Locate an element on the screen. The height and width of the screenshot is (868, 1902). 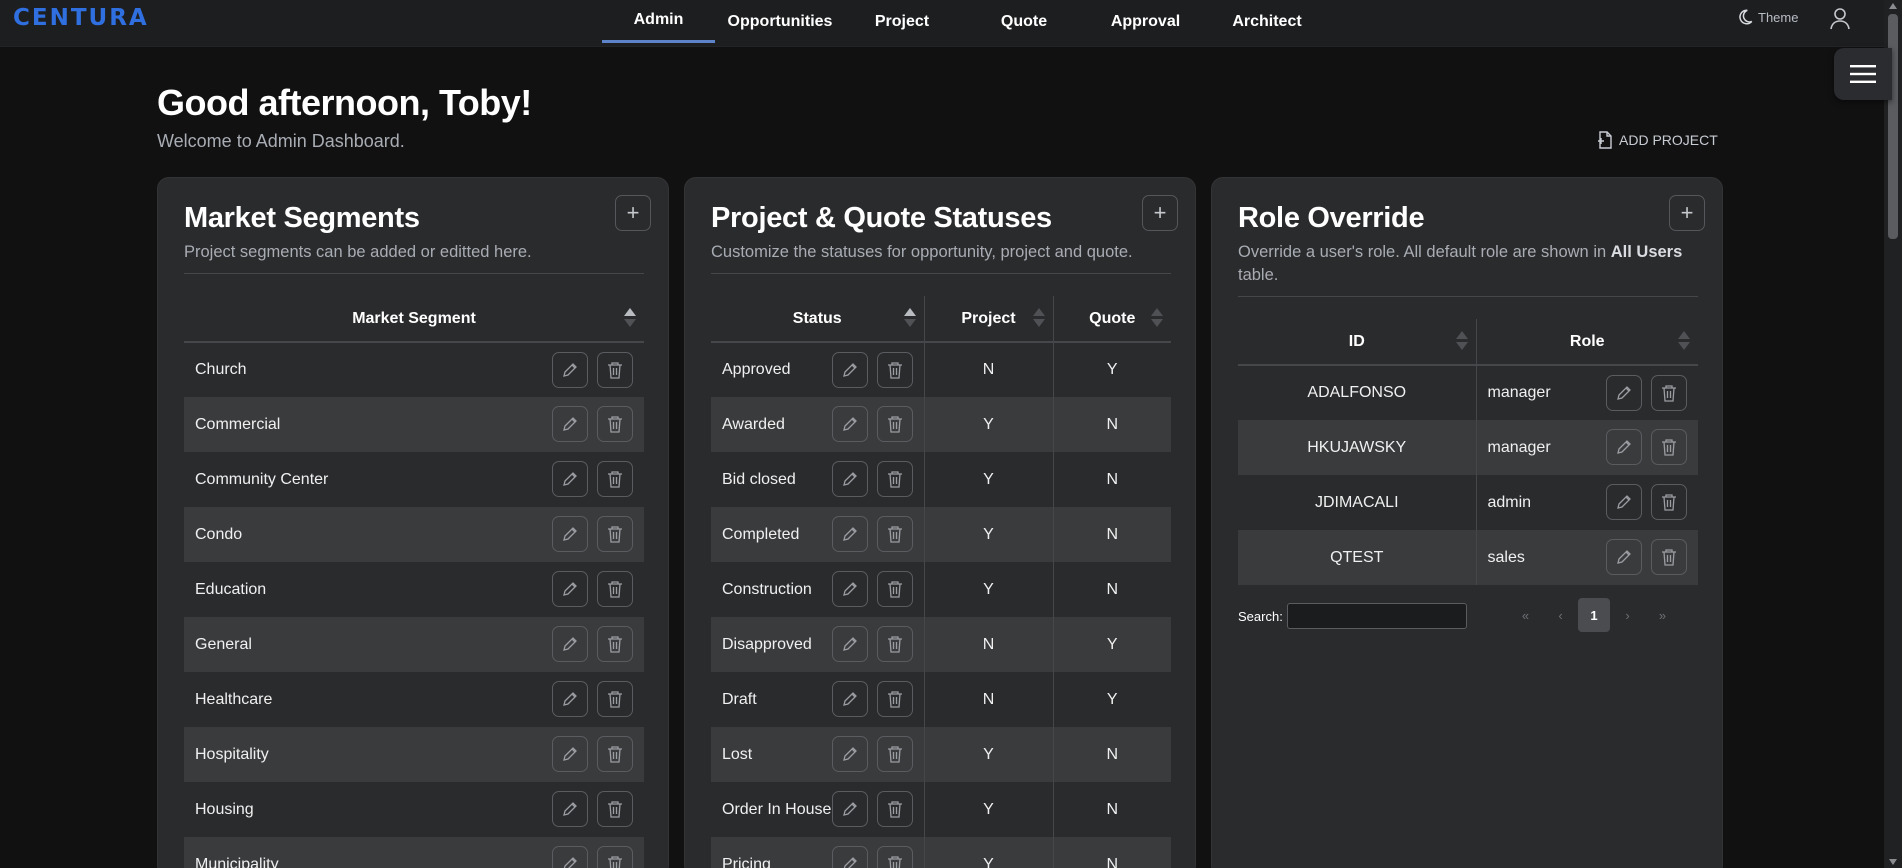
add-market-segment-button: + is located at coordinates (633, 213).